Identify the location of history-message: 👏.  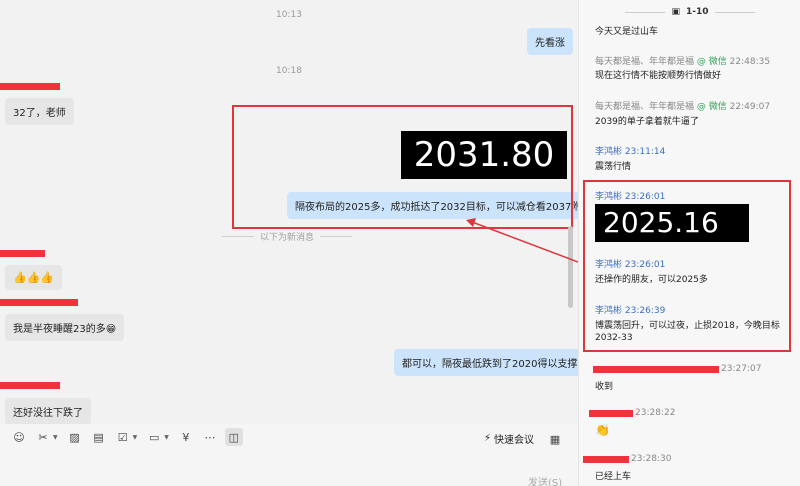
(602, 430).